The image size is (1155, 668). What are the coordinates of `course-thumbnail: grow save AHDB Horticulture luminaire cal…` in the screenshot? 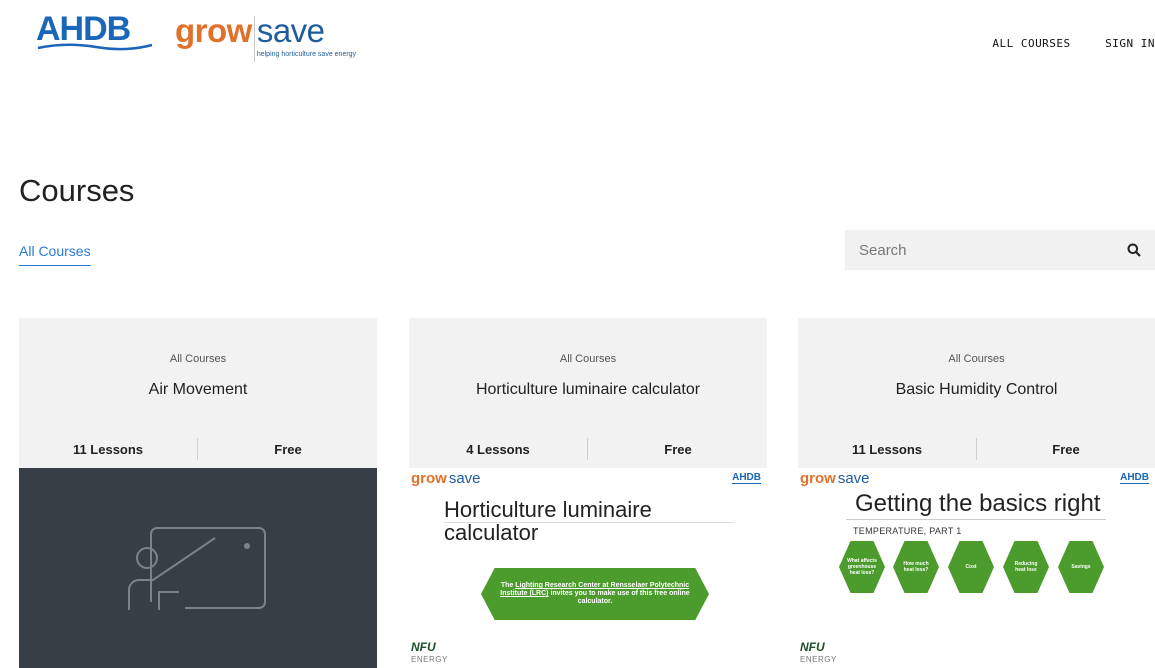 It's located at (588, 568).